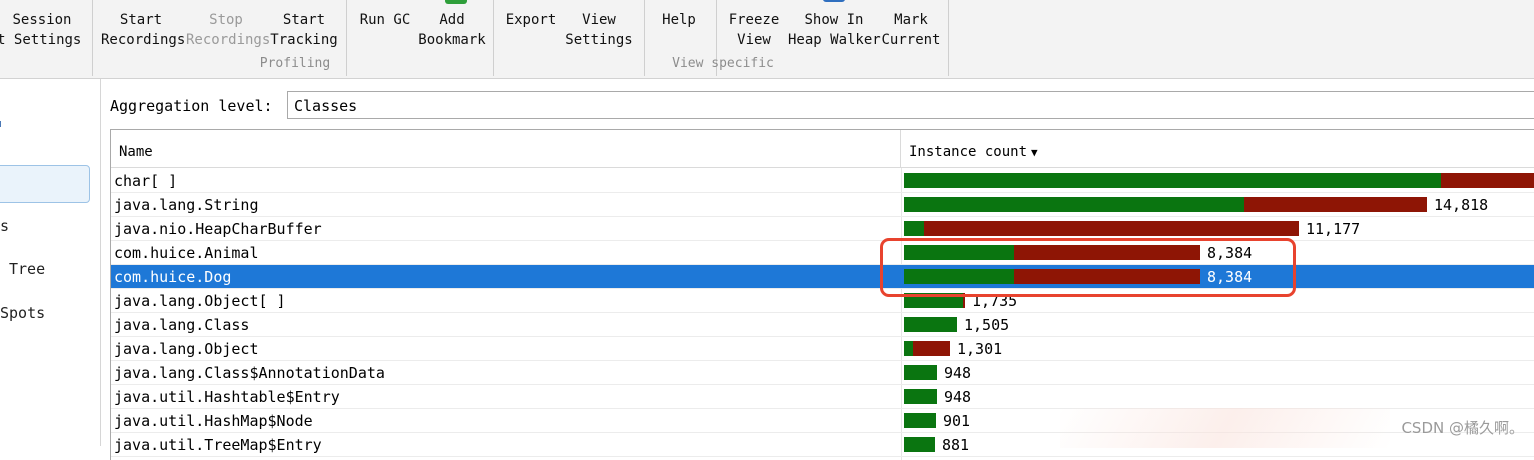  What do you see at coordinates (249, 373) in the screenshot?
I see `row-class-name: java.lang.Class$AnnotationData` at bounding box center [249, 373].